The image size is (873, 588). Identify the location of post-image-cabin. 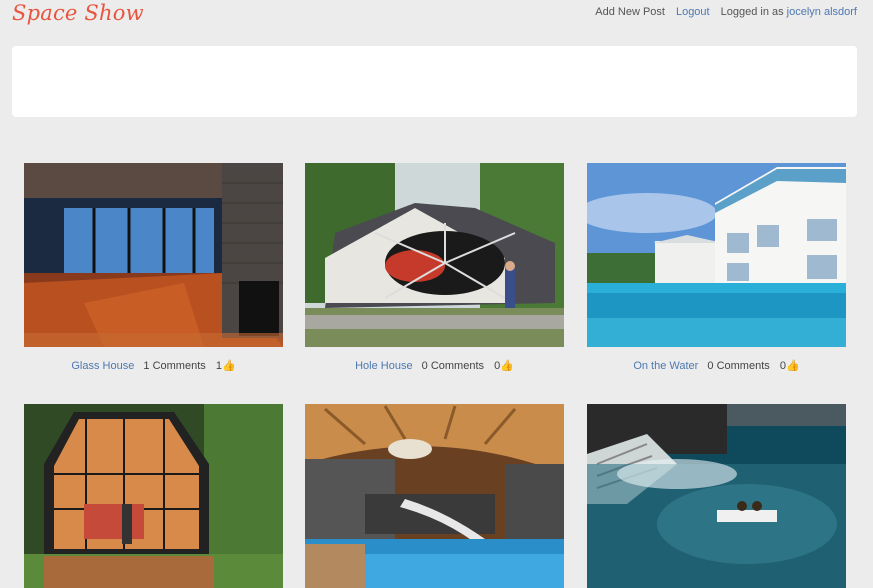
(153, 496).